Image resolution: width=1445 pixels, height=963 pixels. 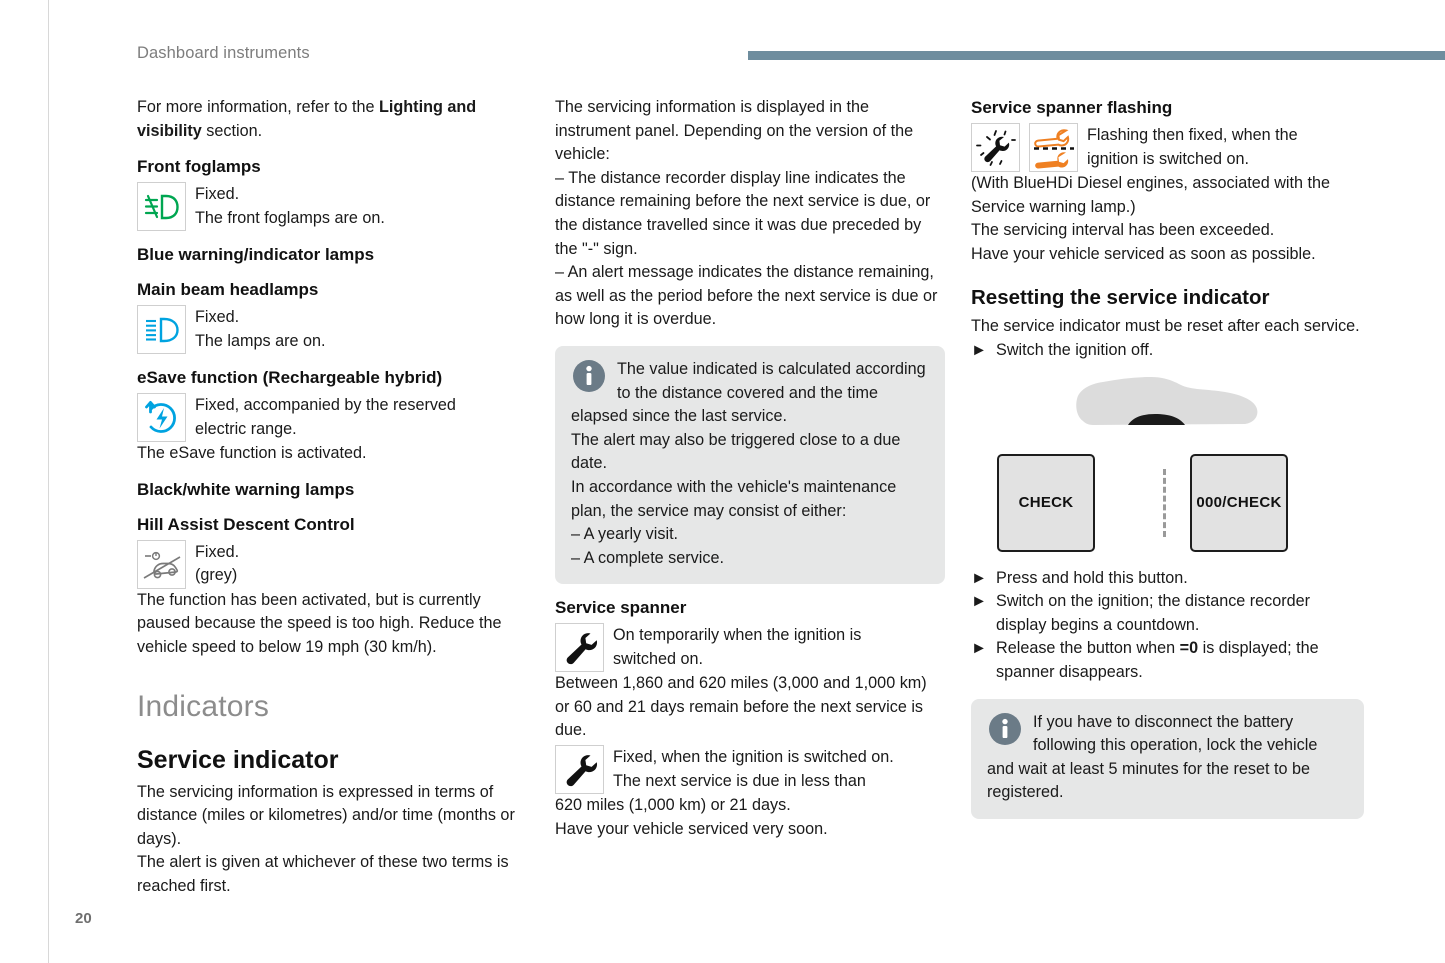 What do you see at coordinates (83, 918) in the screenshot?
I see `page-number: 20` at bounding box center [83, 918].